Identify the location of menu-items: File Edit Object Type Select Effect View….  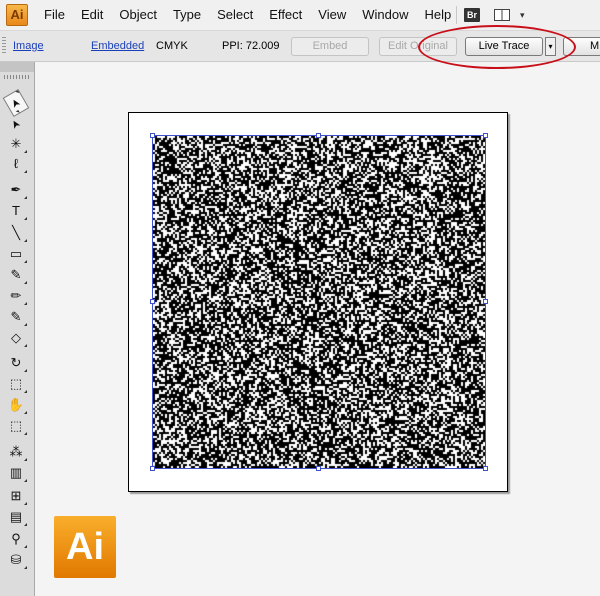
(247, 15).